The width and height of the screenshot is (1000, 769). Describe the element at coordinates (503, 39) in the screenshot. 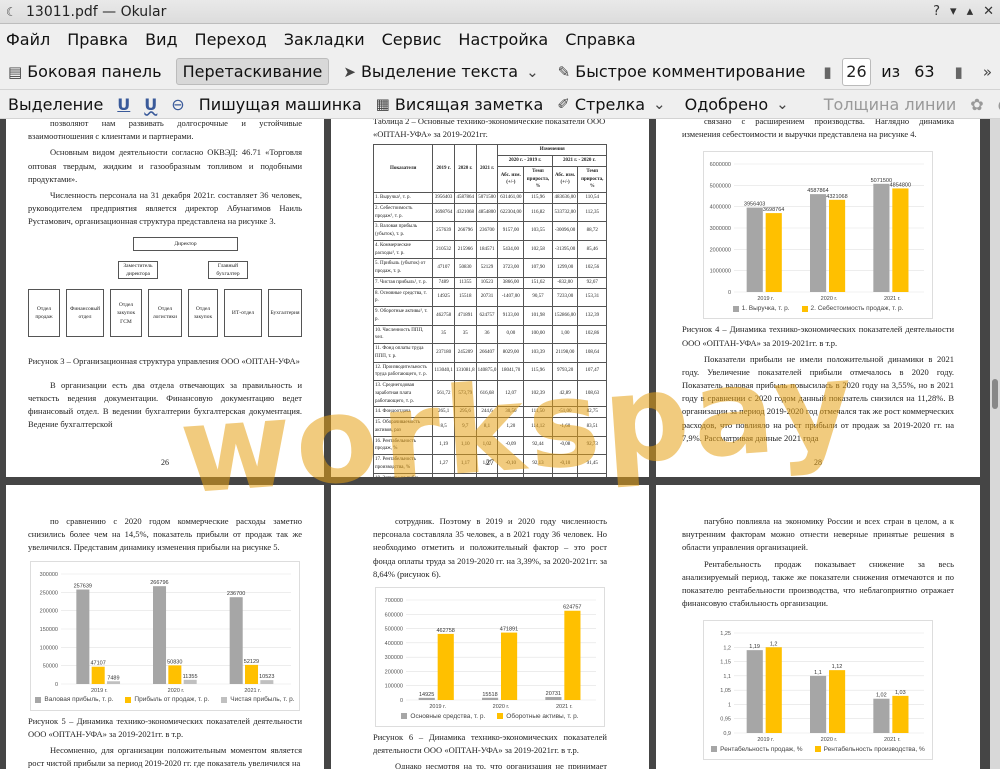

I see `menu-settings: Настройка` at that location.